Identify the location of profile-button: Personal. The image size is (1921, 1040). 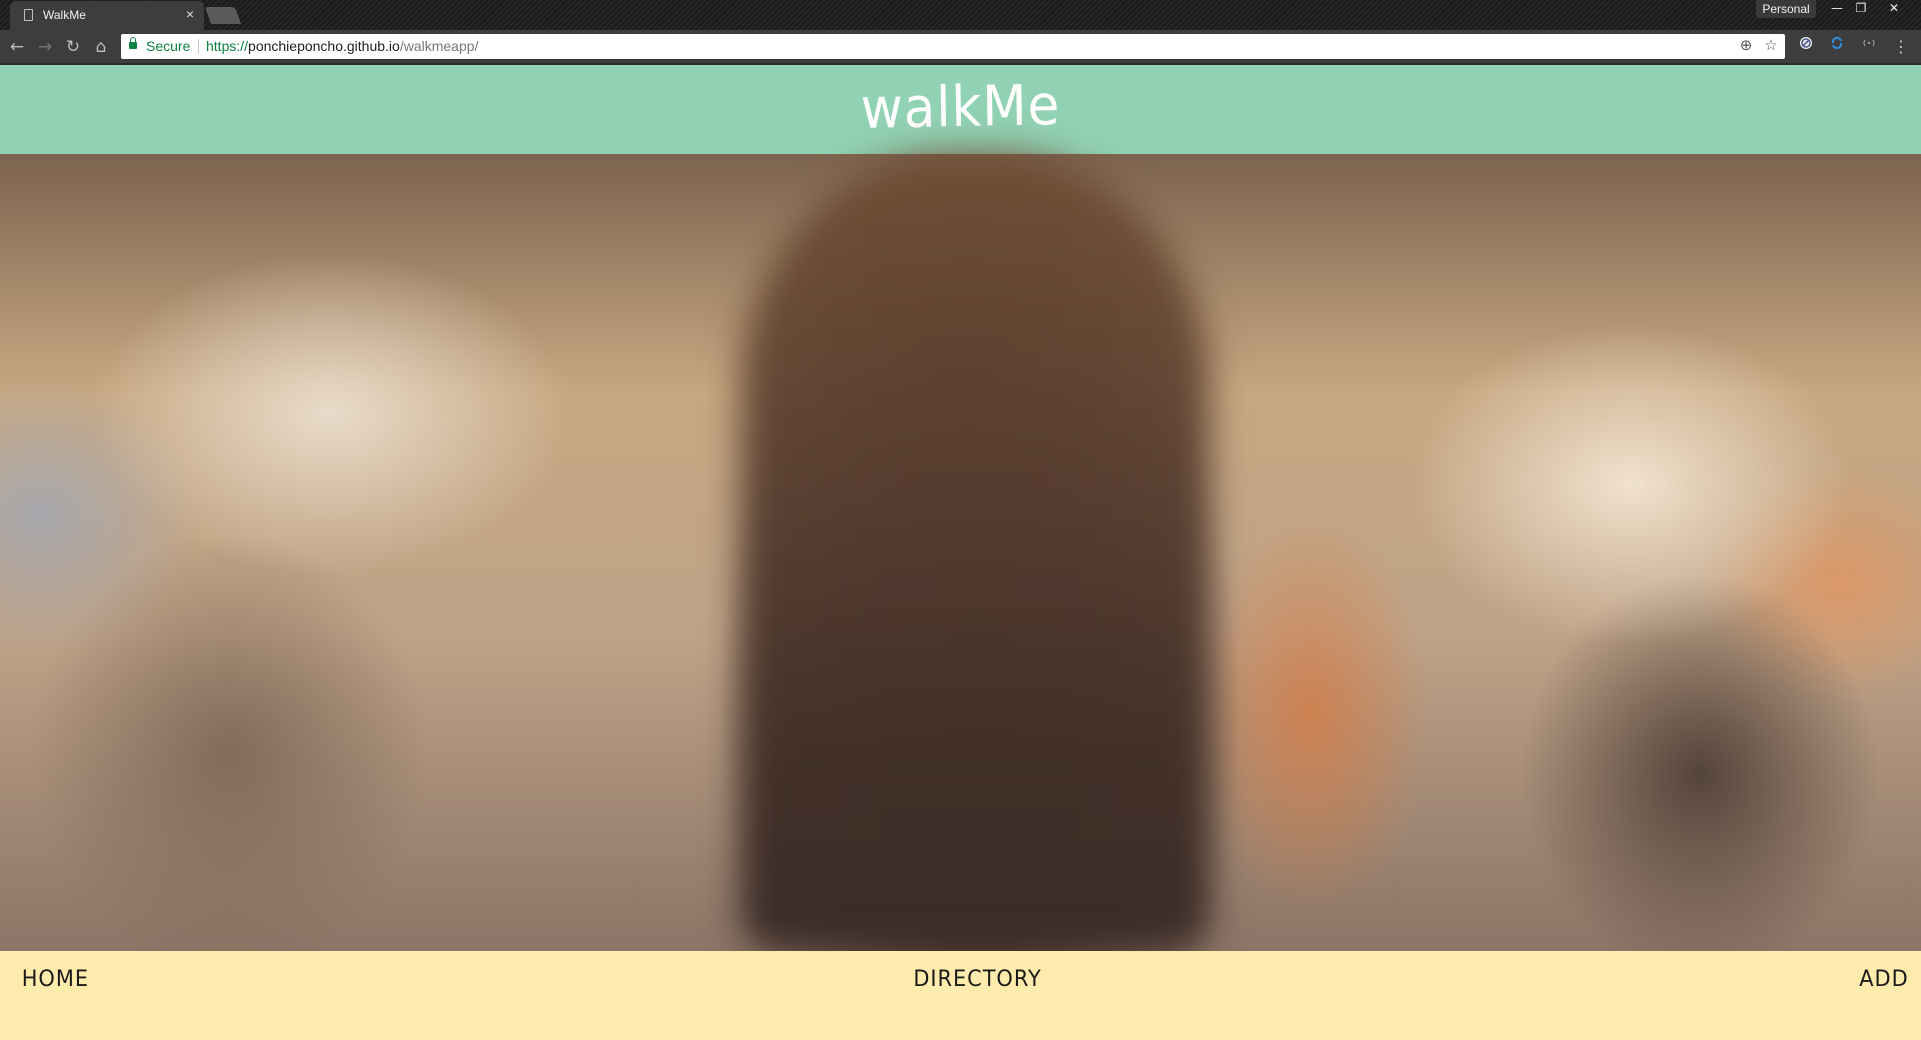
(1786, 9).